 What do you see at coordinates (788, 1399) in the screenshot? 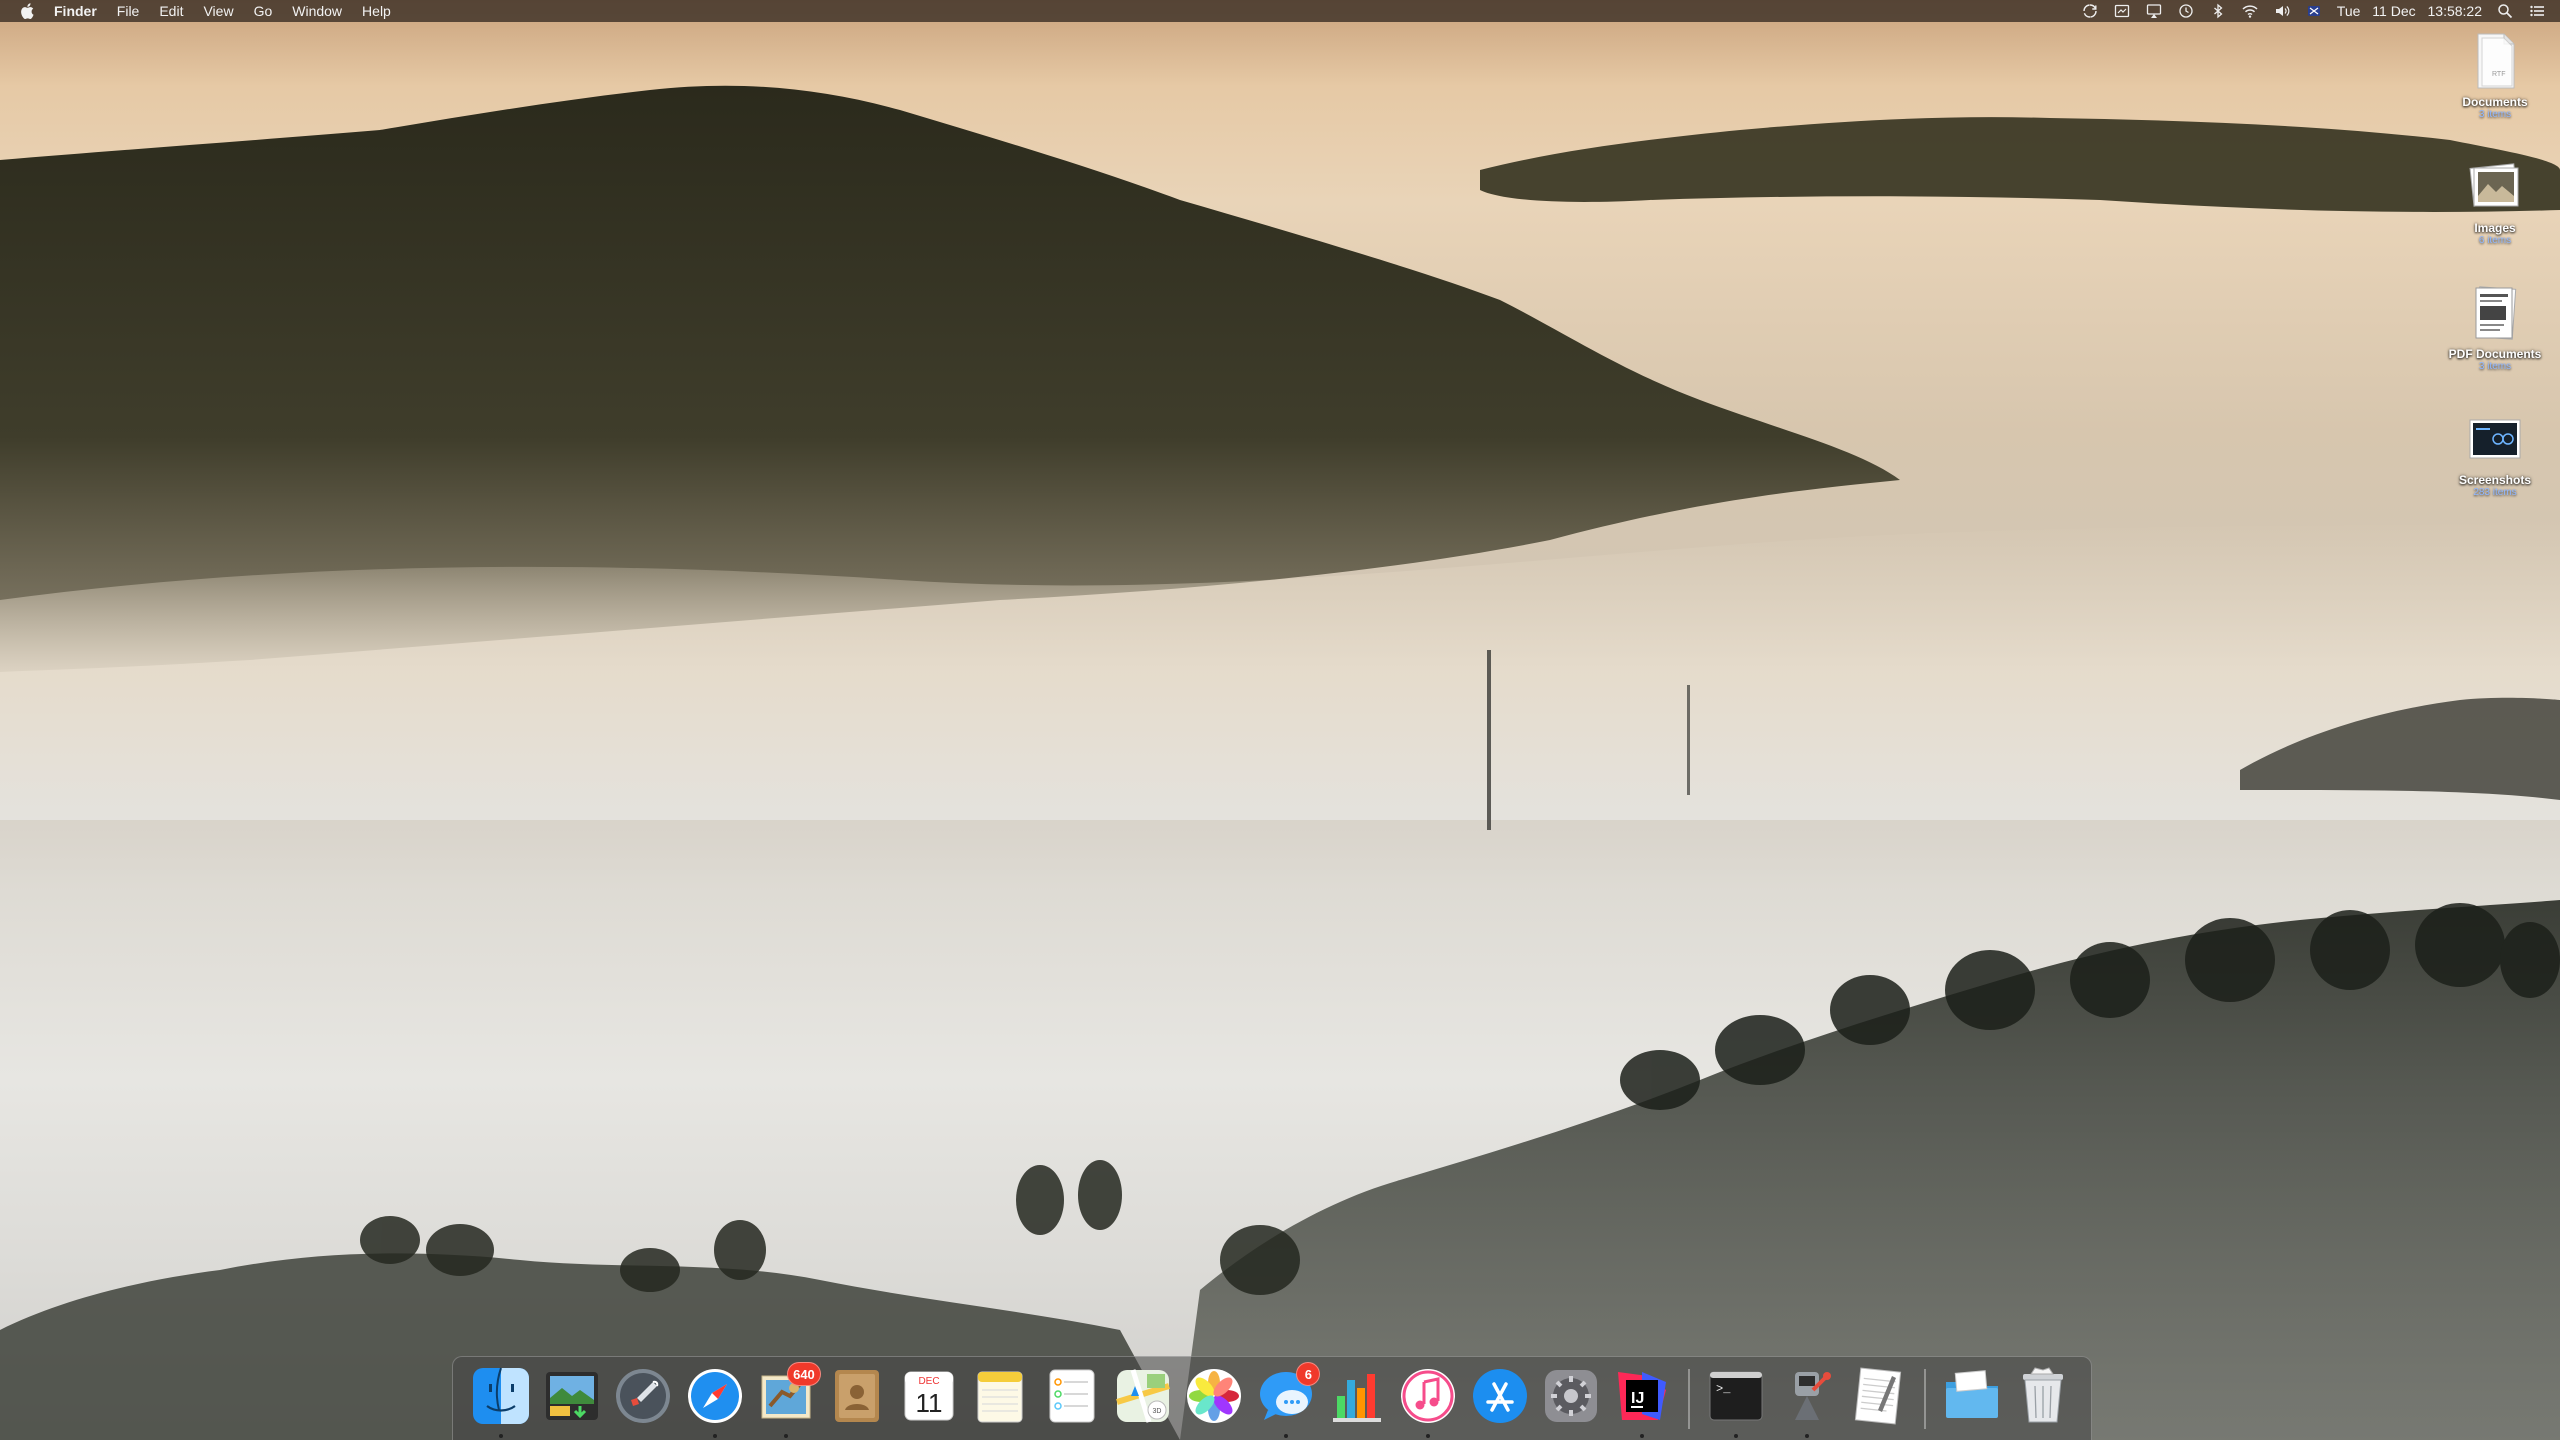
I see `dock-item-mail: 640` at bounding box center [788, 1399].